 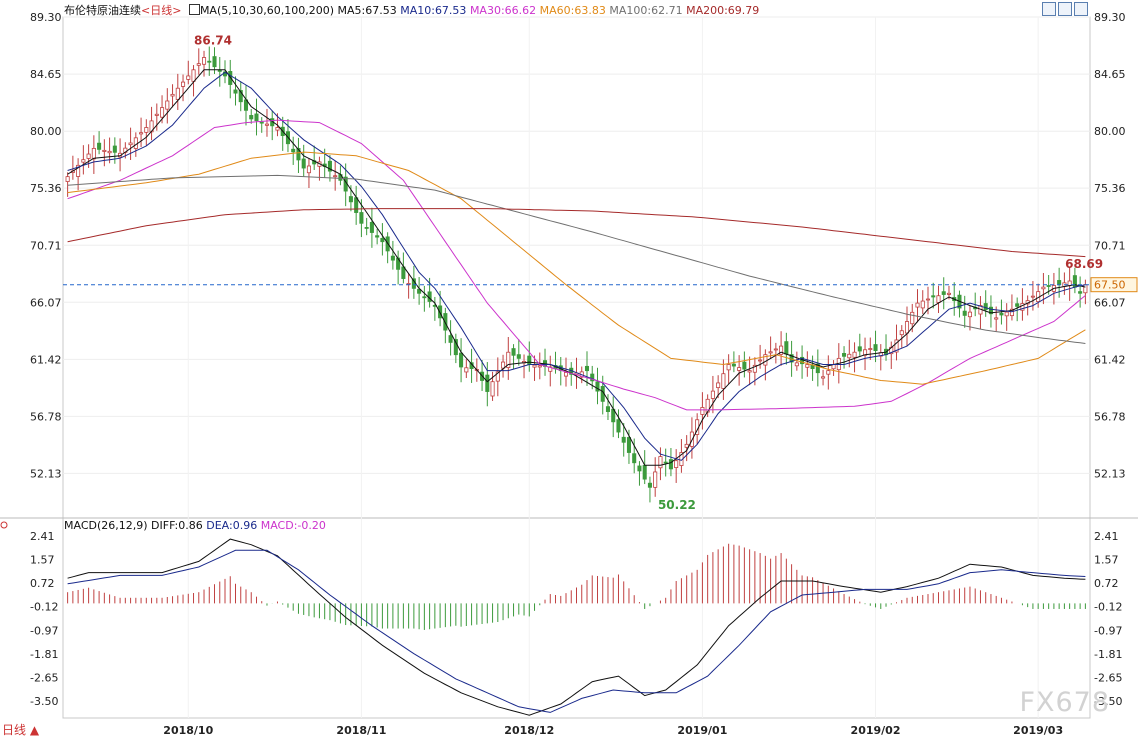 What do you see at coordinates (42, 536) in the screenshot?
I see `macd-tick-left: 2.41` at bounding box center [42, 536].